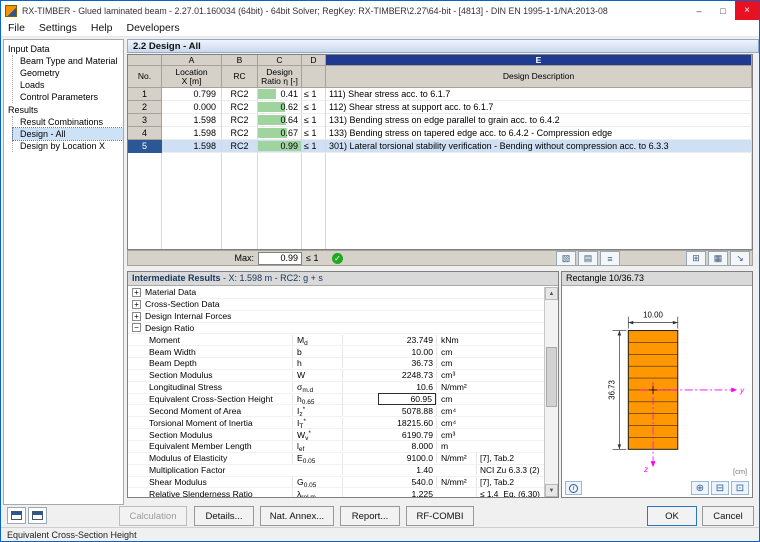 The width and height of the screenshot is (760, 542). Describe the element at coordinates (153, 516) in the screenshot. I see `calculation-button: Calculation` at that location.